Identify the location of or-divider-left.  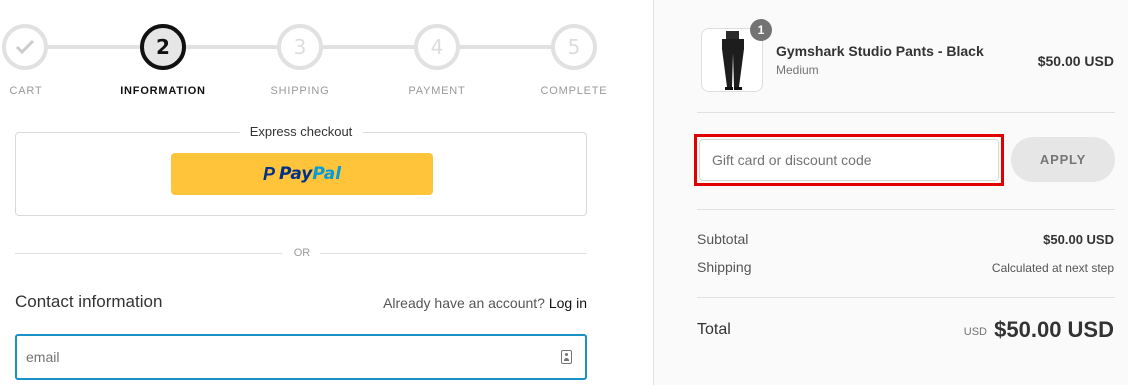
(148, 253).